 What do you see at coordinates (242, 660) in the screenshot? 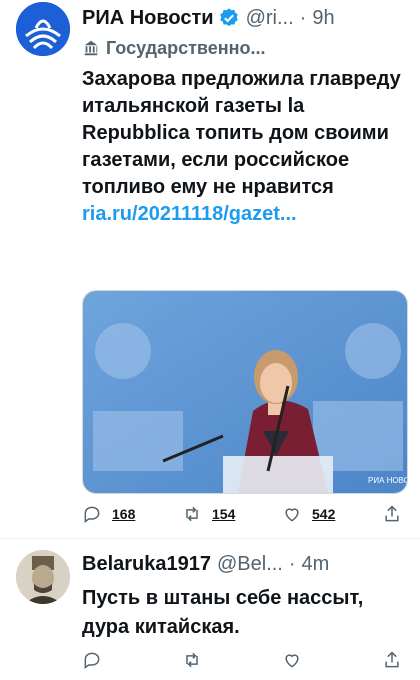
I see `tweet-actions` at bounding box center [242, 660].